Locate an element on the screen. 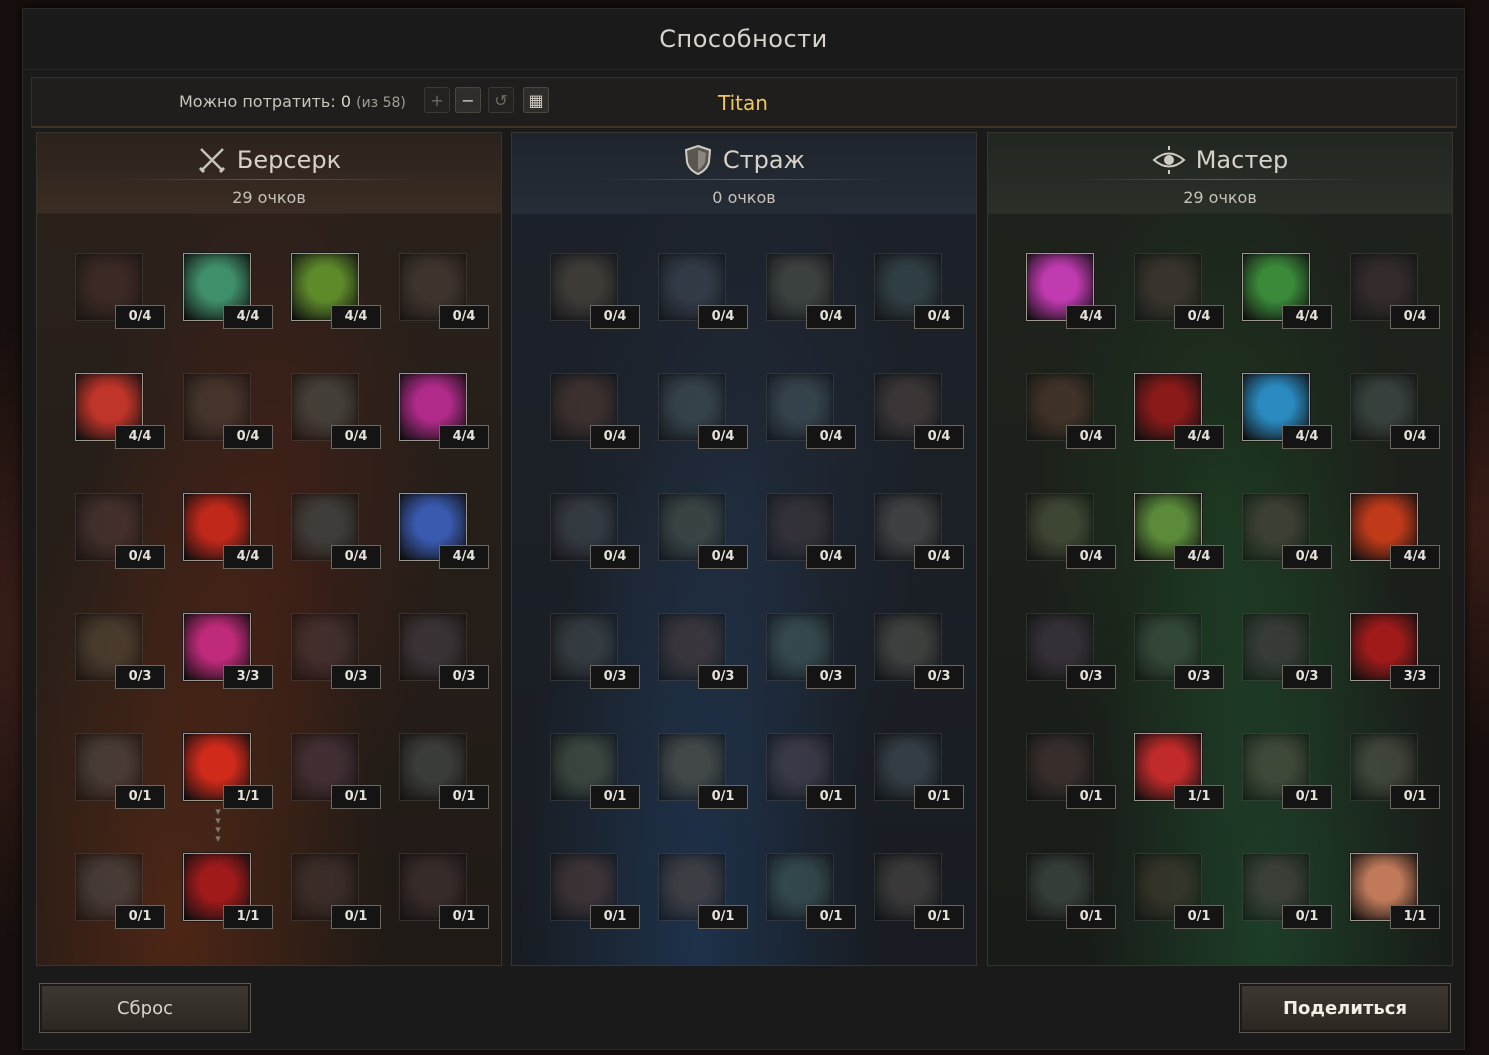  minus-icon: − is located at coordinates (468, 100).